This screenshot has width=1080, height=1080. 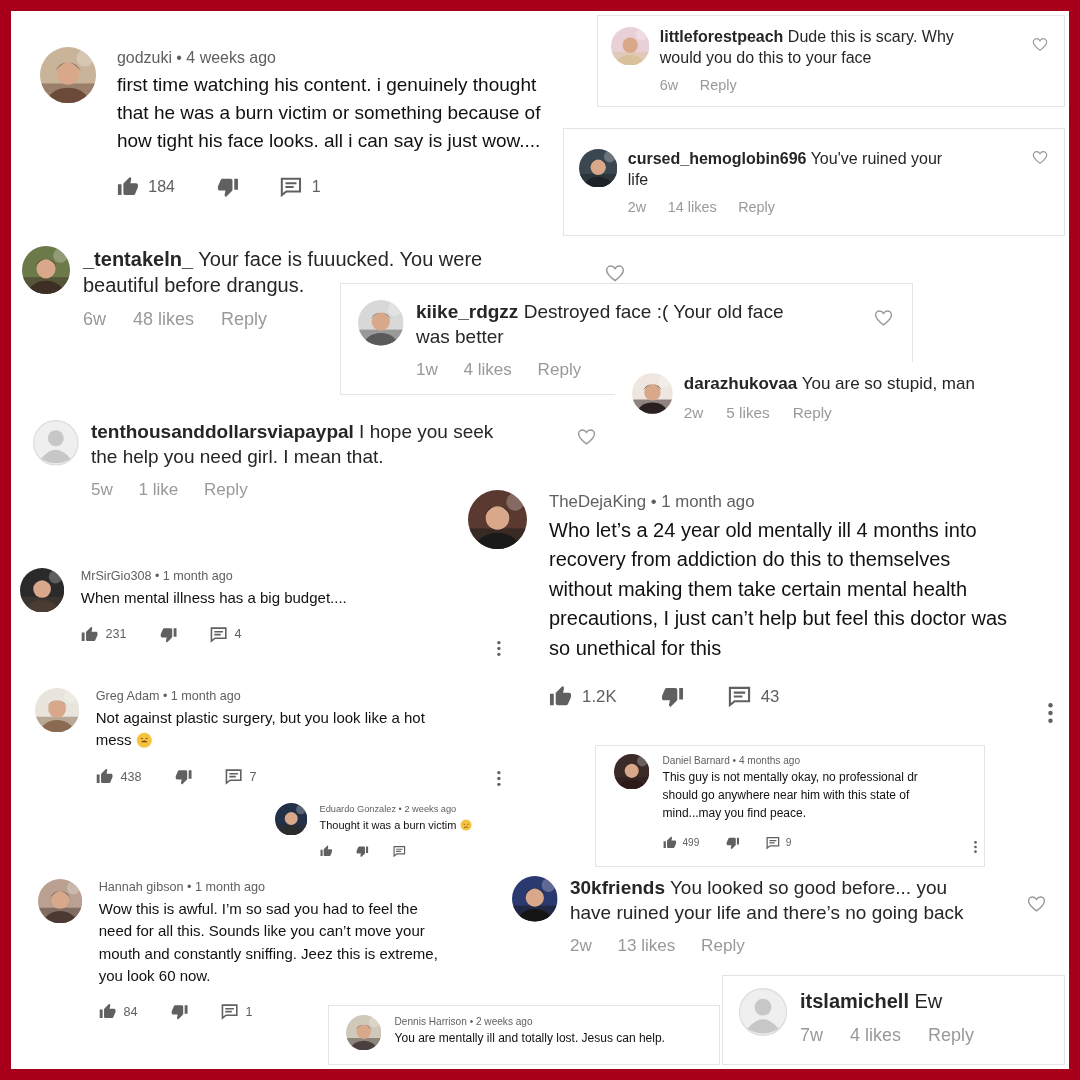 I want to click on comment-author: Hannah gibson • 1 month ago, so click(x=182, y=887).